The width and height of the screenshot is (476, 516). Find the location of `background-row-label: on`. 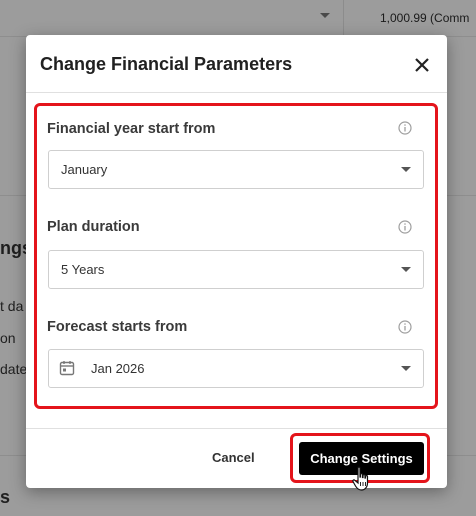

background-row-label: on is located at coordinates (8, 338).